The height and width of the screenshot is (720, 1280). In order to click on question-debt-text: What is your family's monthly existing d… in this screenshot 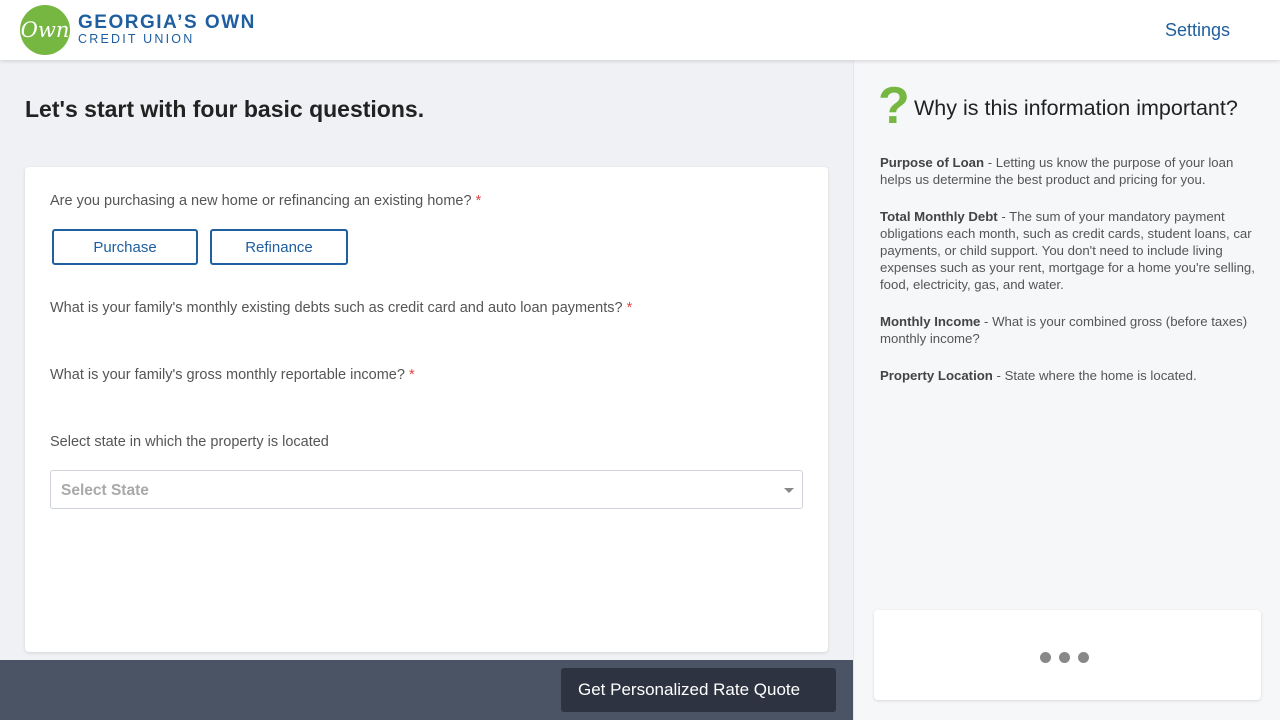, I will do `click(336, 308)`.